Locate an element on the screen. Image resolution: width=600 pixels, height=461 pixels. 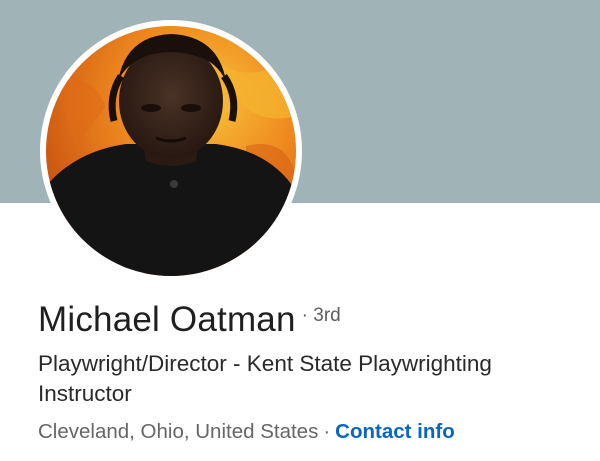
connection-degree-badge: · 3rd is located at coordinates (321, 315).